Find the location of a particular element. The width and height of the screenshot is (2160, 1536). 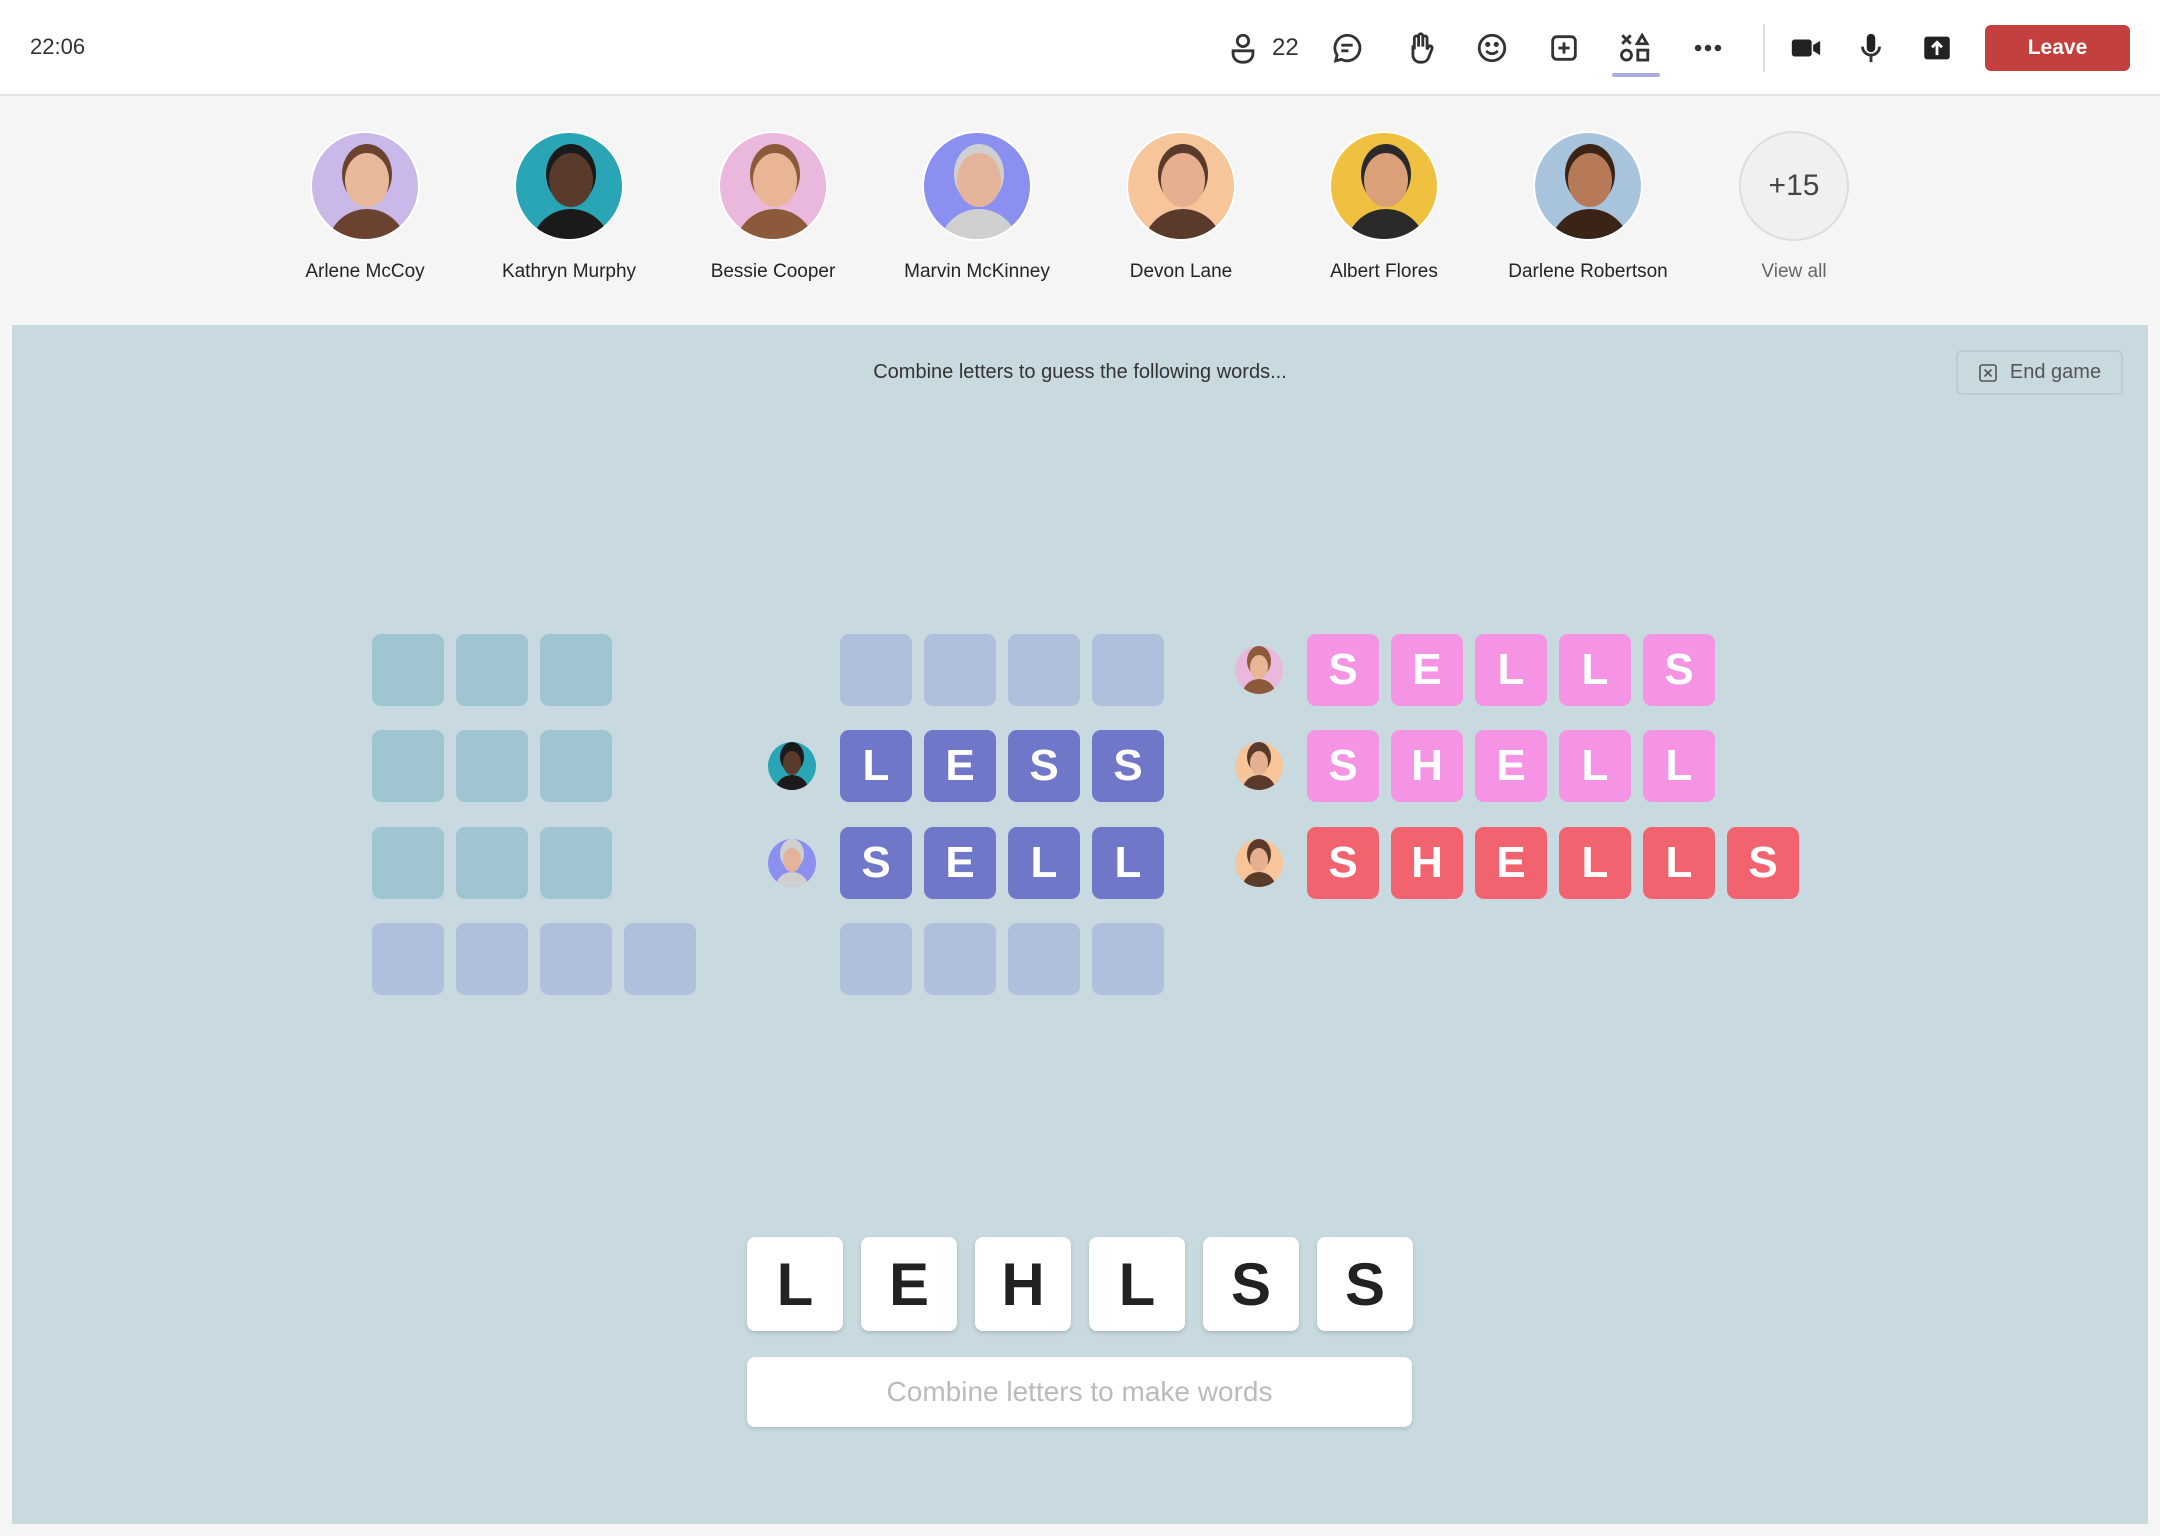

toolbar-divider is located at coordinates (1764, 48).